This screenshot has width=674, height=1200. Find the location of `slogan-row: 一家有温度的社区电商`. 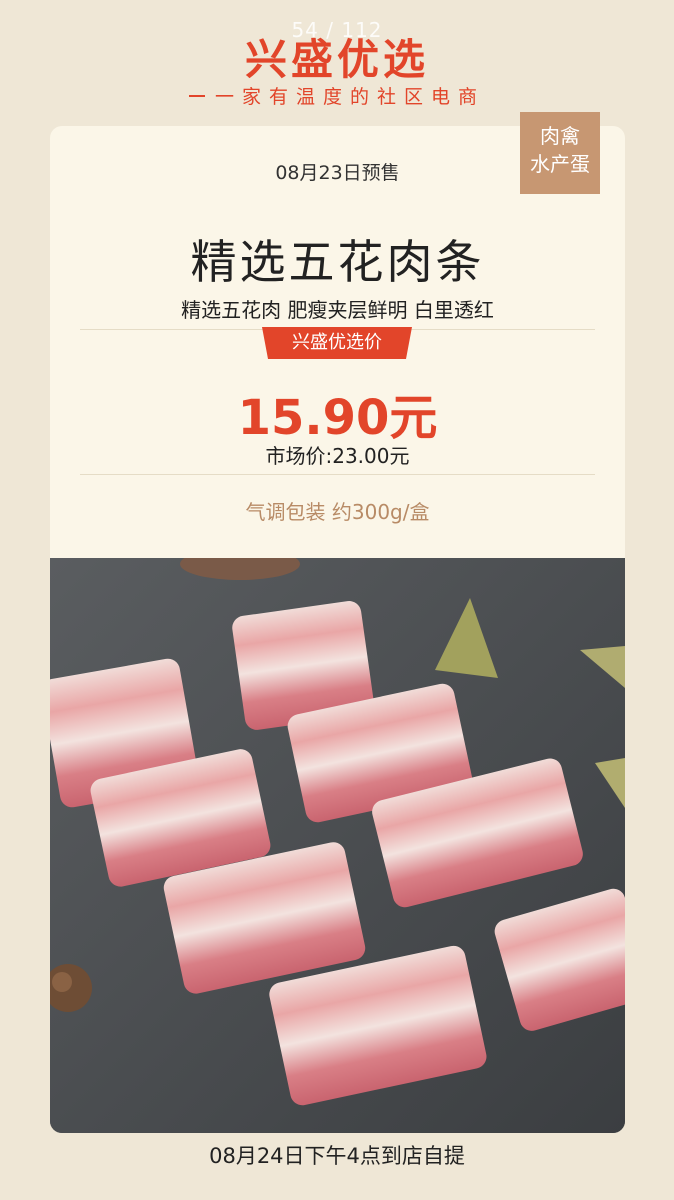

slogan-row: 一家有温度的社区电商 is located at coordinates (337, 95).